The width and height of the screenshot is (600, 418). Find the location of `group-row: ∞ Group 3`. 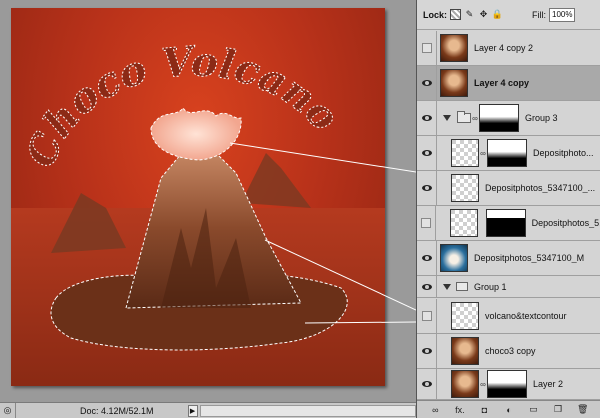

group-row: ∞ Group 3 is located at coordinates (508, 118).